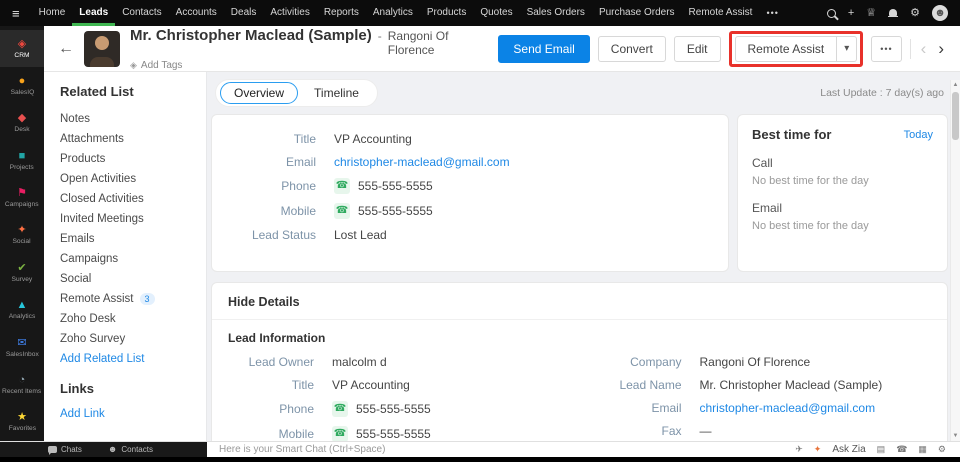  What do you see at coordinates (915, 13) in the screenshot?
I see `settings-gear-icon: ⚙` at bounding box center [915, 13].